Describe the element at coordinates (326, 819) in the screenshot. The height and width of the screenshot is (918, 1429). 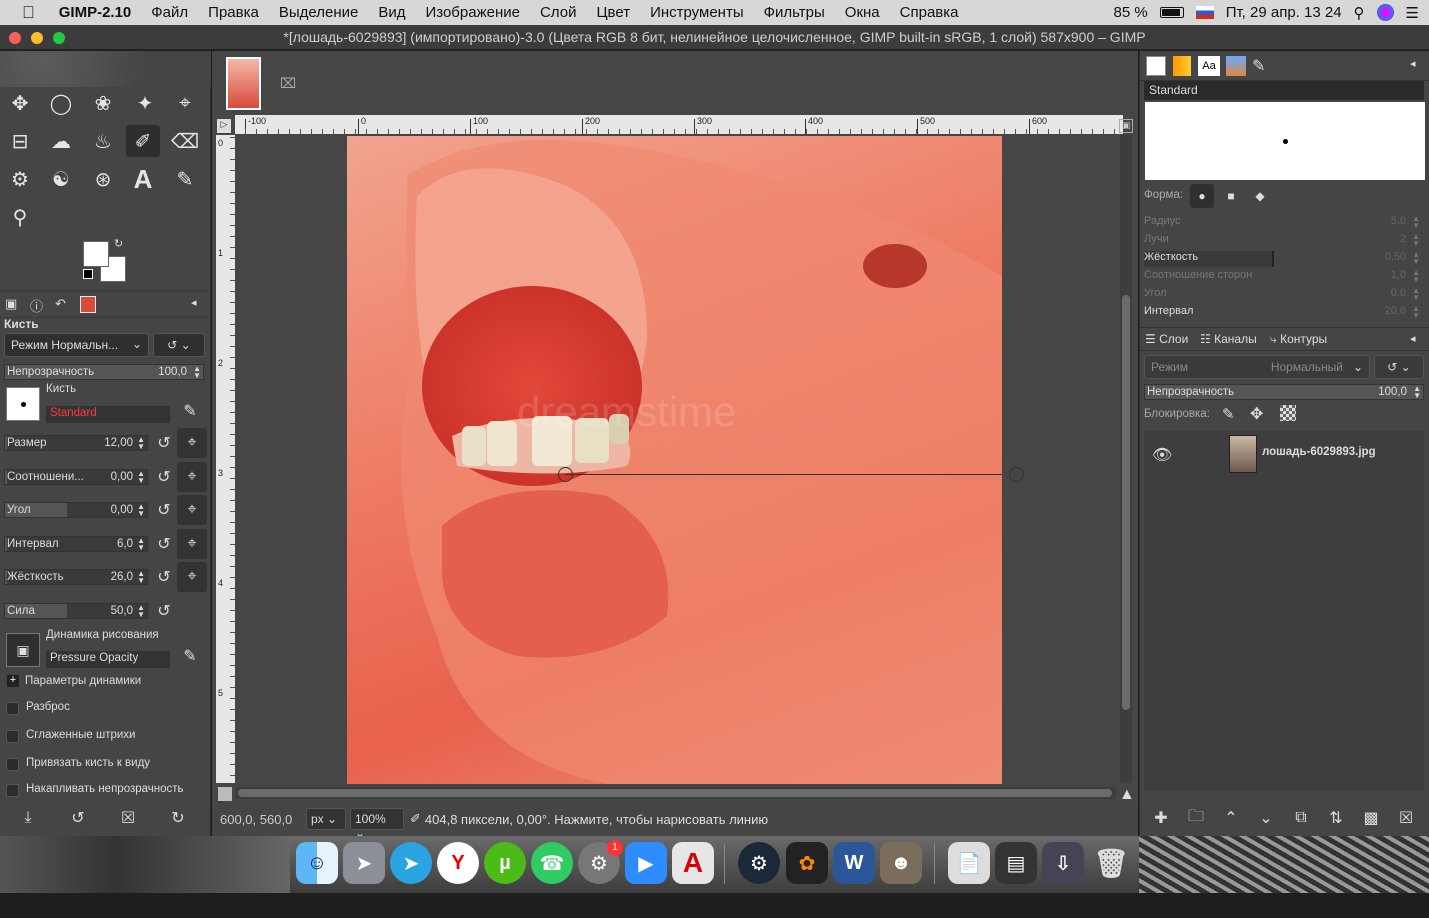
I see `unit-select: px ⌄` at that location.